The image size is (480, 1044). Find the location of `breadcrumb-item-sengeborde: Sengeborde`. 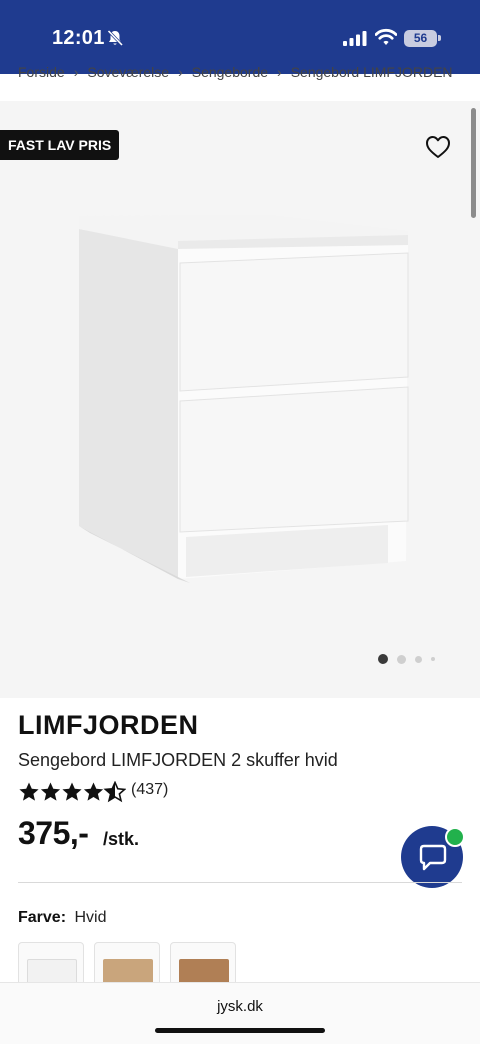

breadcrumb-item-sengeborde: Sengeborde is located at coordinates (230, 72).